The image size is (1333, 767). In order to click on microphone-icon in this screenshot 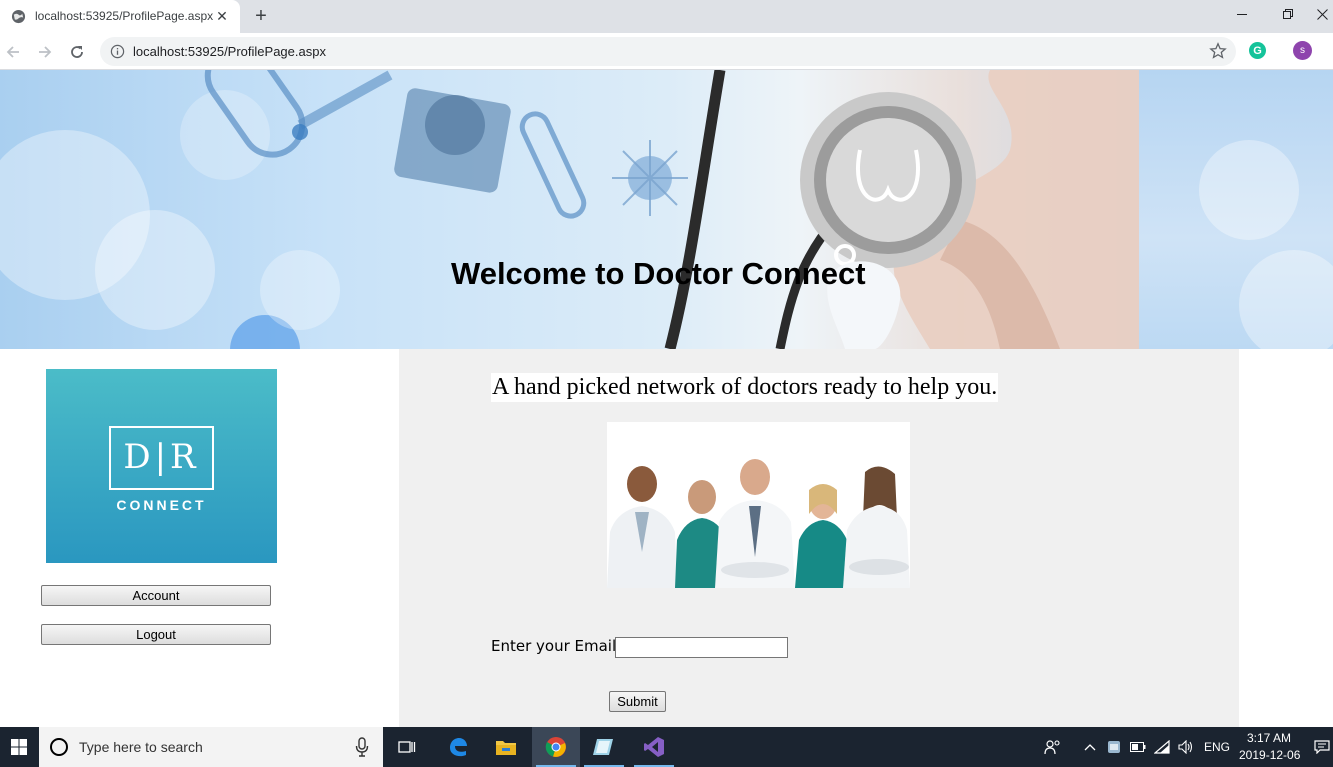, I will do `click(362, 747)`.